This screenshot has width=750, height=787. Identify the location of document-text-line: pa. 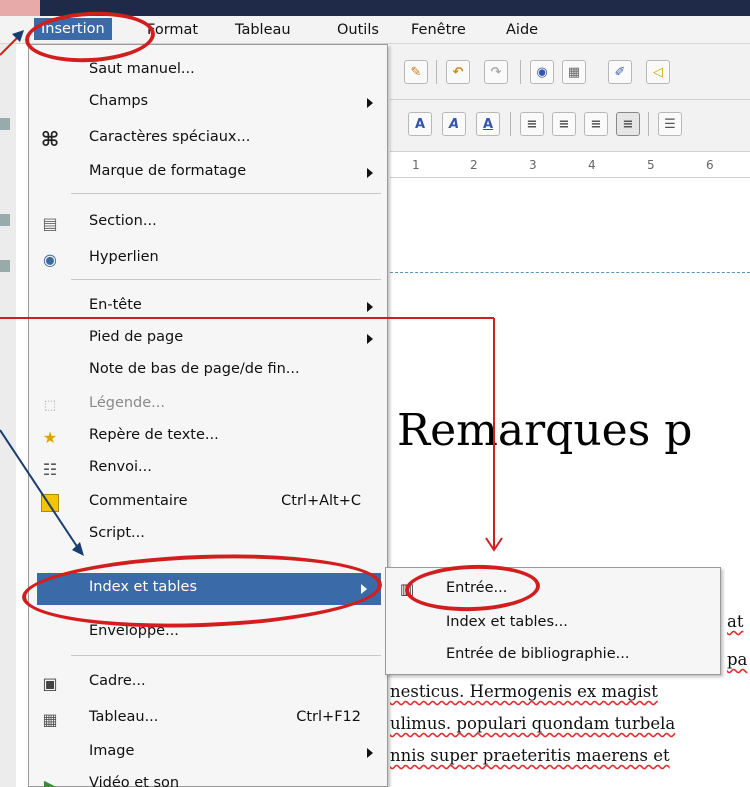
(737, 659).